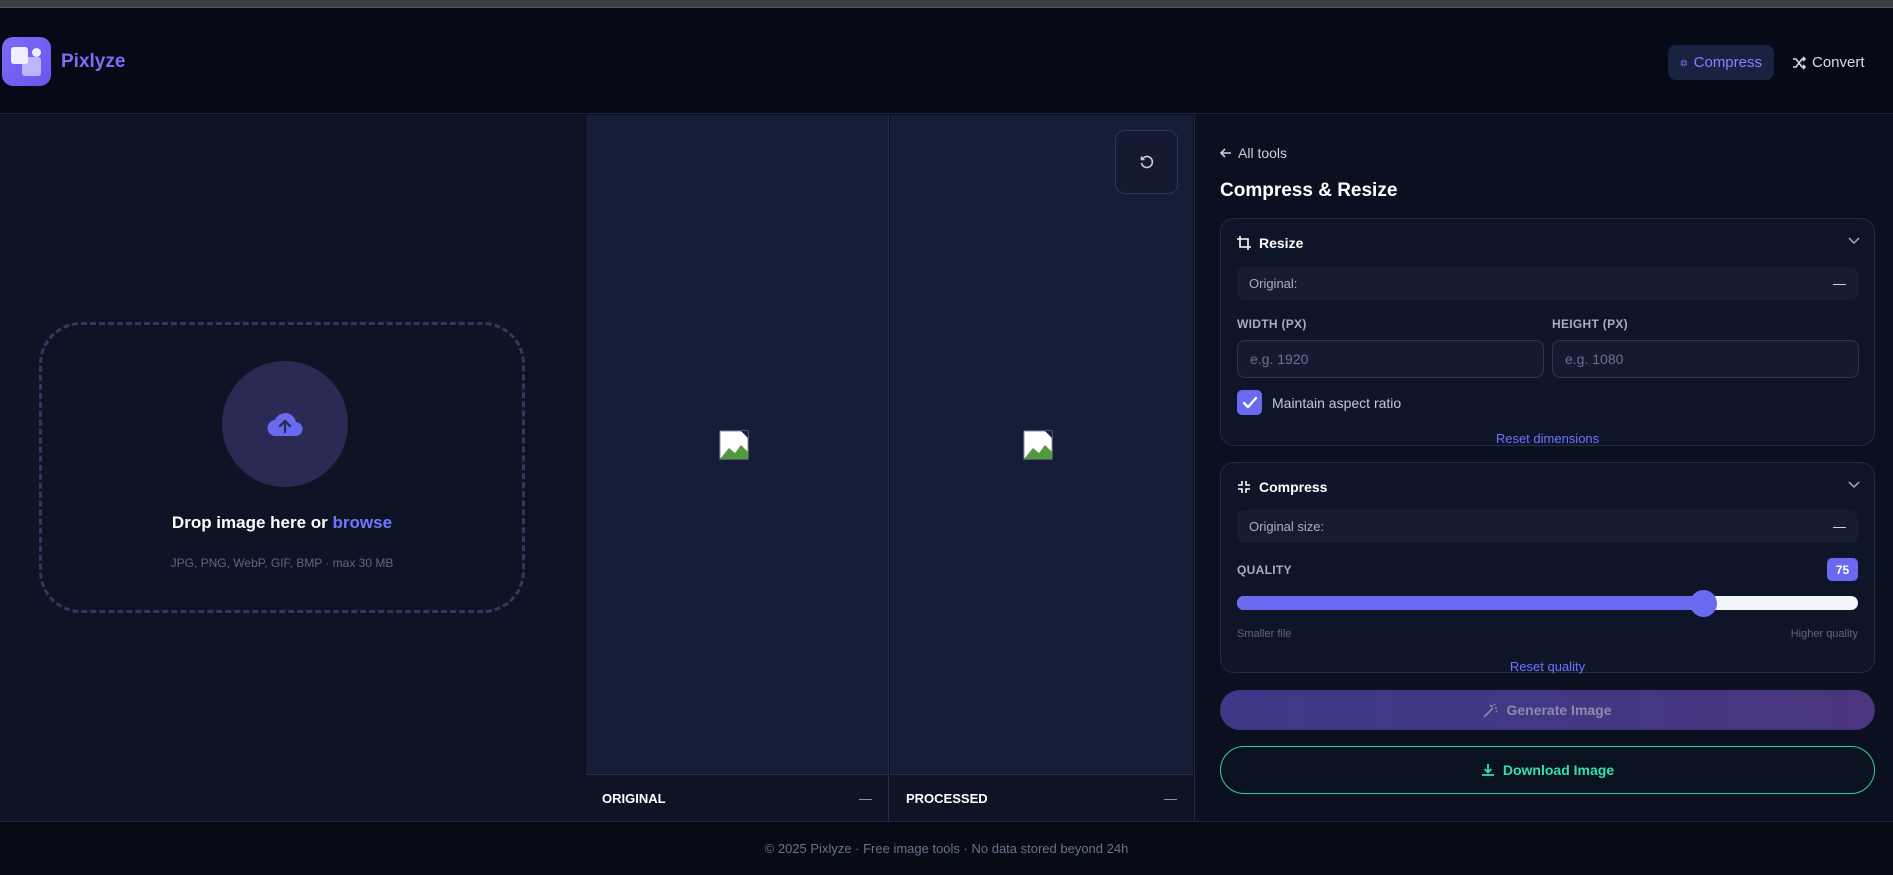 This screenshot has height=875, width=1893. Describe the element at coordinates (252, 522) in the screenshot. I see `drop-title-text: Drop image here or` at that location.